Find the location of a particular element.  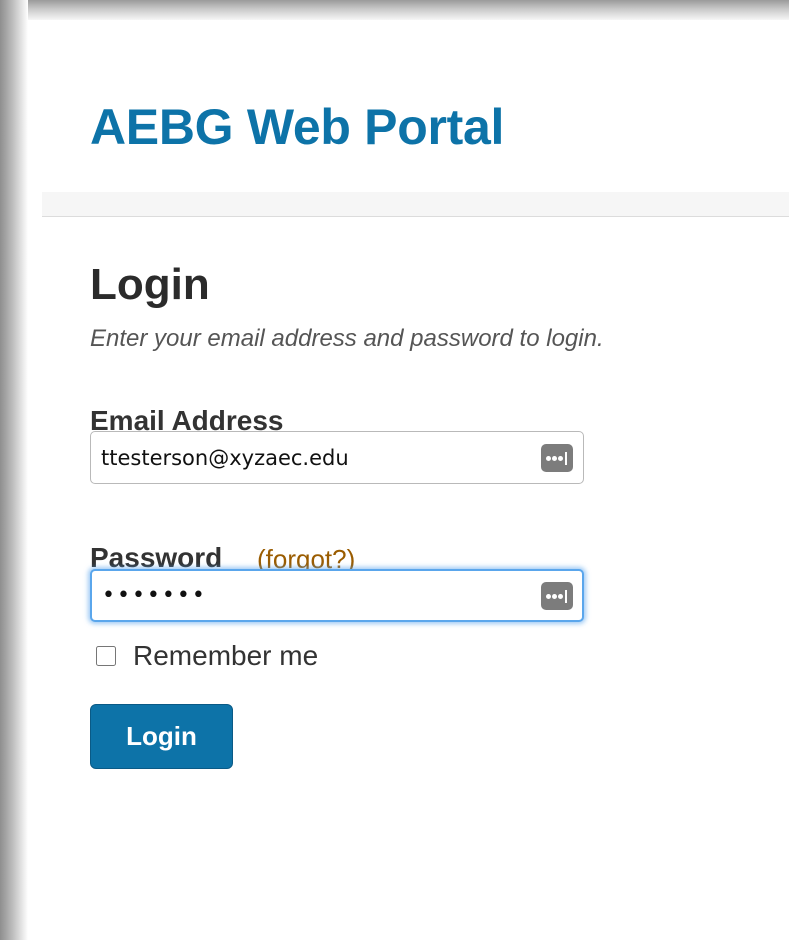

window-shadow-left is located at coordinates (14, 470).